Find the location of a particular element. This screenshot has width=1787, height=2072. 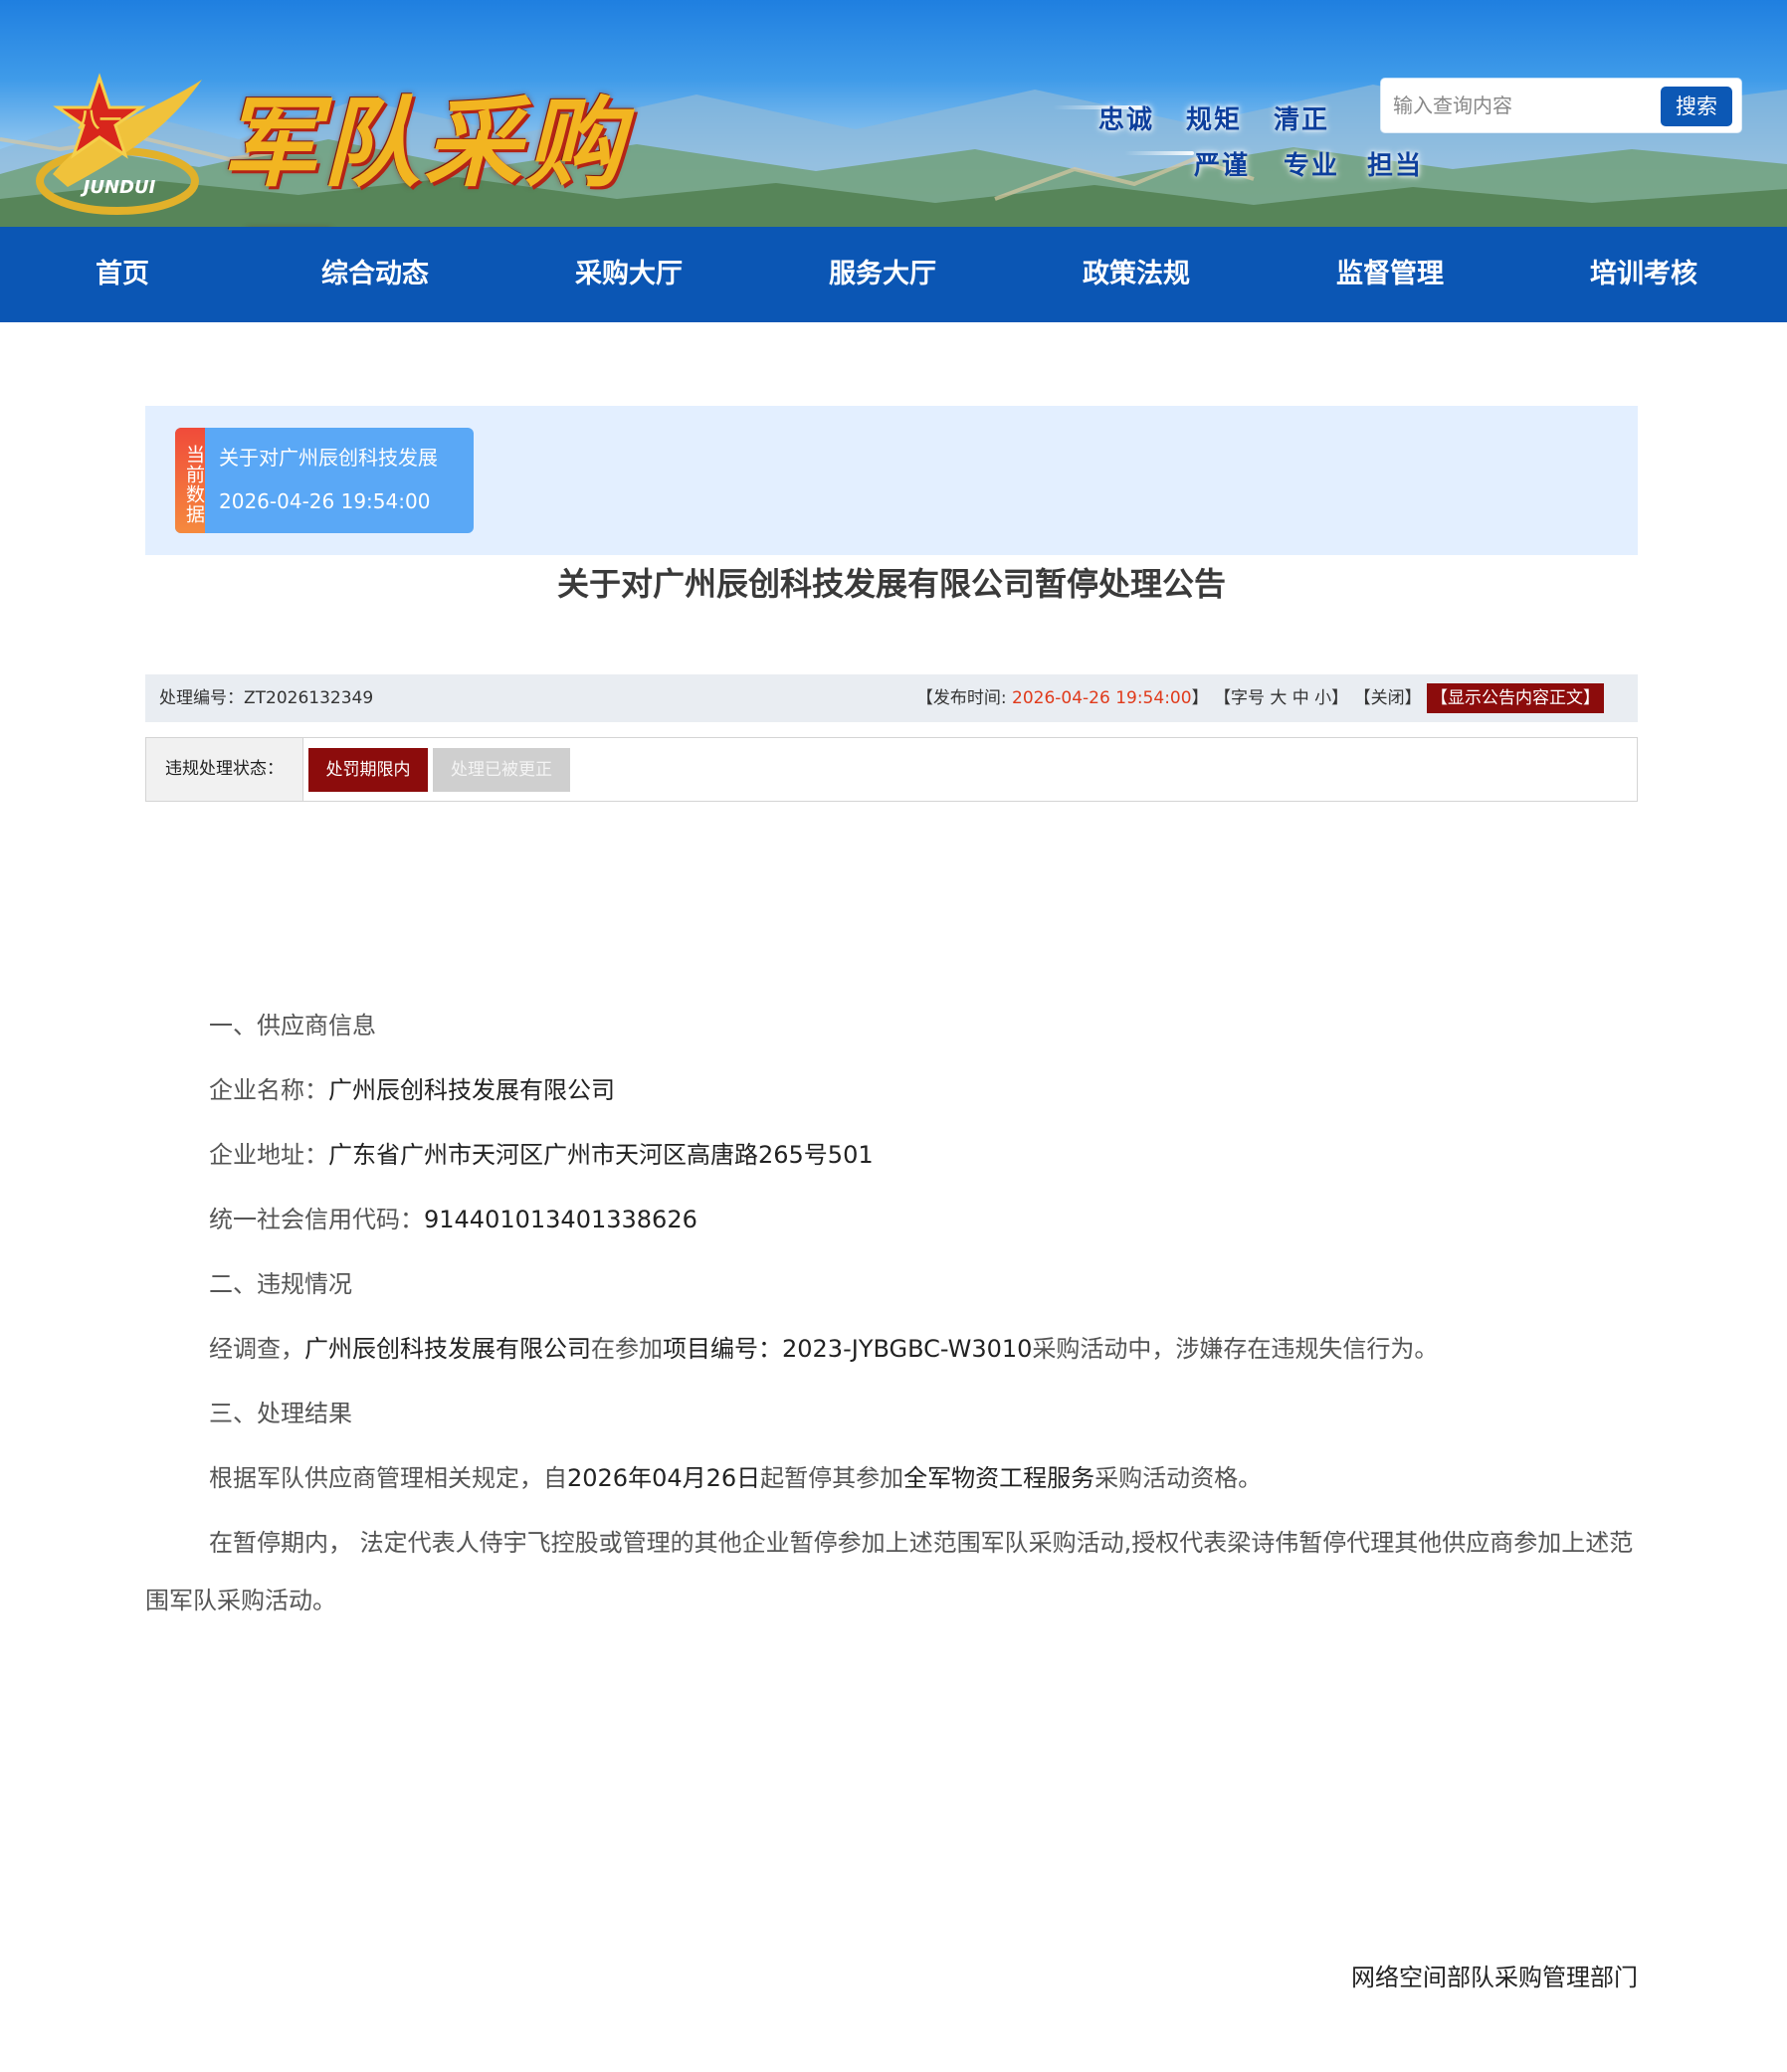

credit-code-line: 统一社会信用代码：914401013401338626 is located at coordinates (891, 1219).